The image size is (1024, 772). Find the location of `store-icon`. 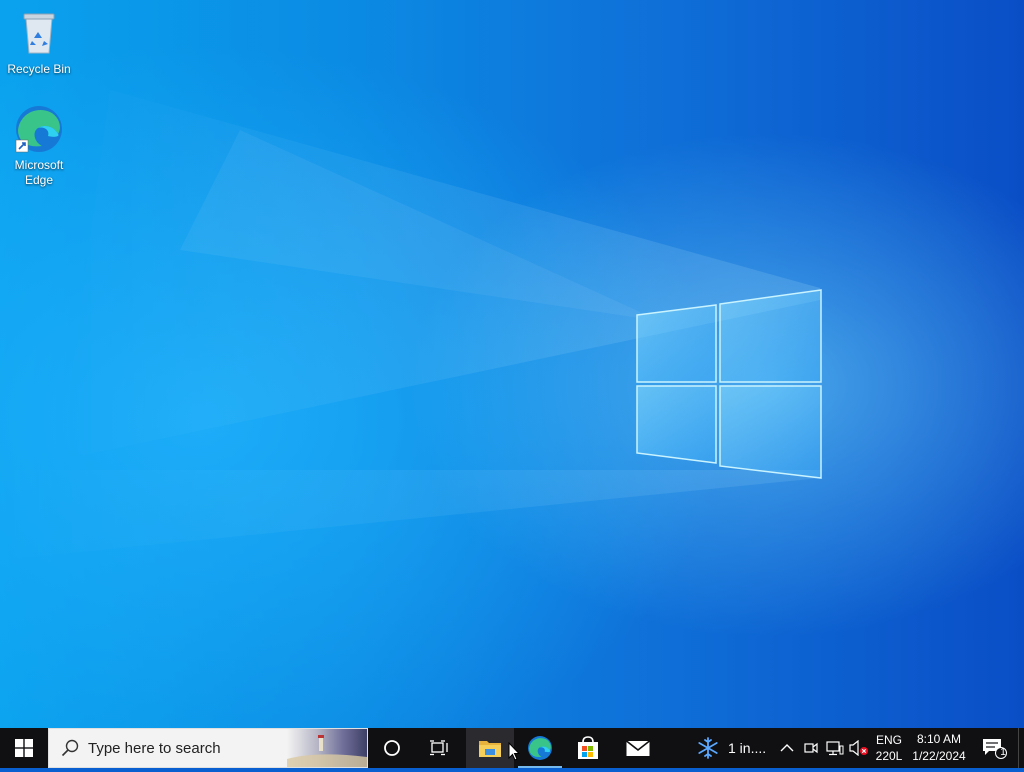

store-icon is located at coordinates (588, 747).